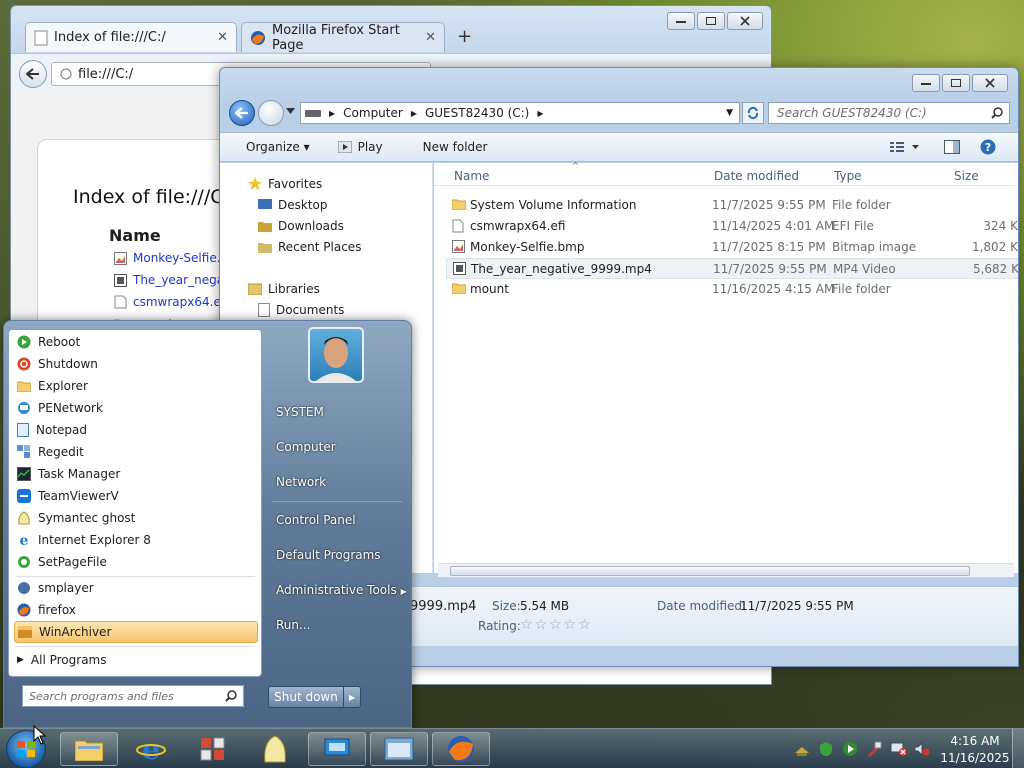  I want to click on taskbar-ghost, so click(275, 749).